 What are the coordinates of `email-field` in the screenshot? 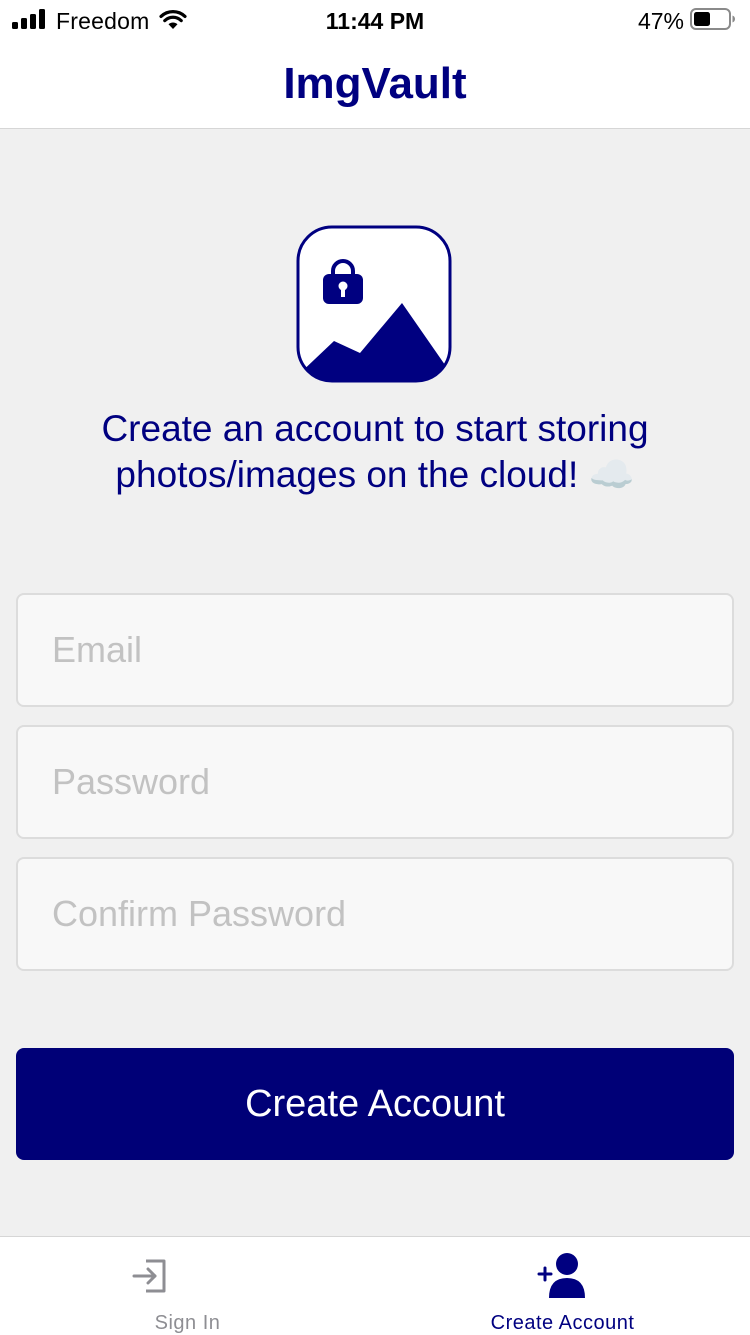 It's located at (375, 650).